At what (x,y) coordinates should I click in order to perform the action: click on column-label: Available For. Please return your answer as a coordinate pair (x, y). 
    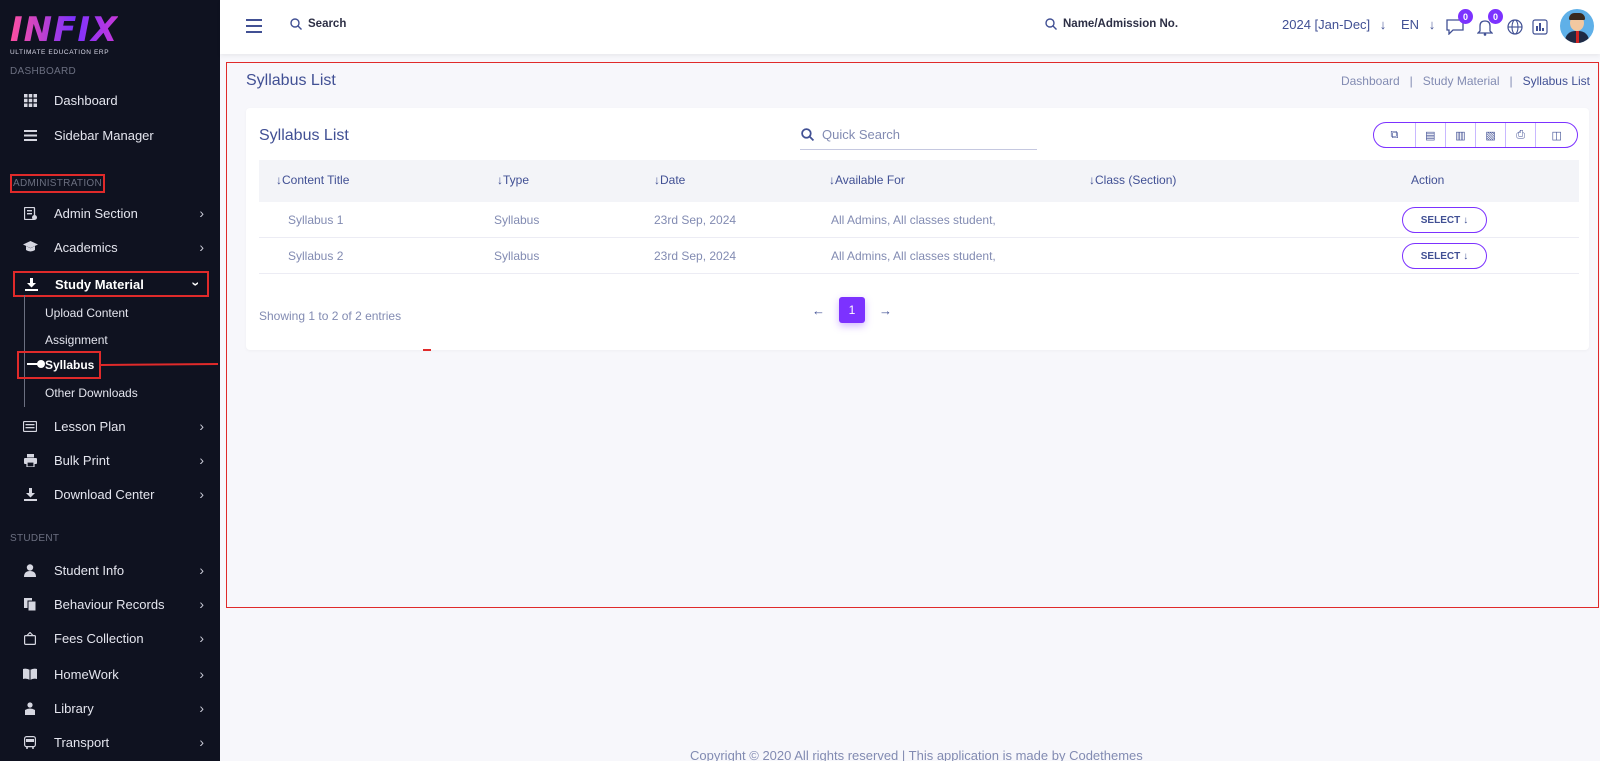
    Looking at the image, I should click on (870, 180).